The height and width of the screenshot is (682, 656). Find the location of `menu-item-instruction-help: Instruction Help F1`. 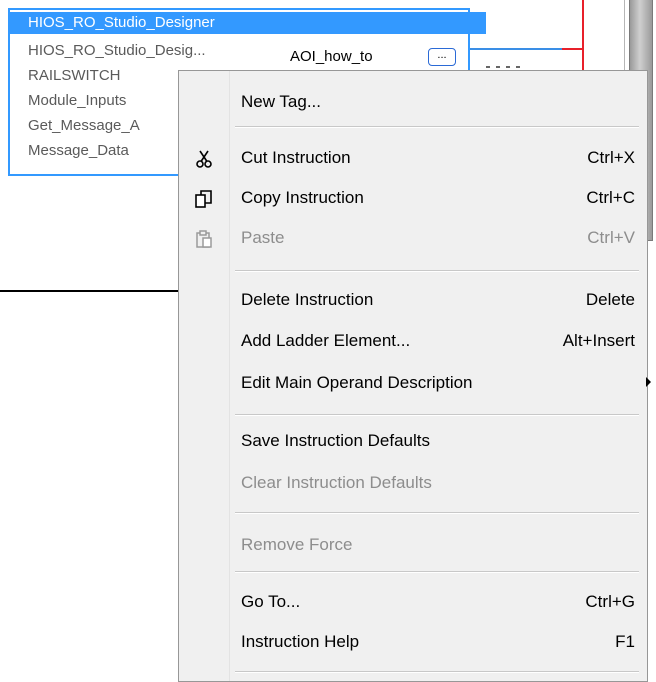

menu-item-instruction-help: Instruction Help F1 is located at coordinates (413, 642).